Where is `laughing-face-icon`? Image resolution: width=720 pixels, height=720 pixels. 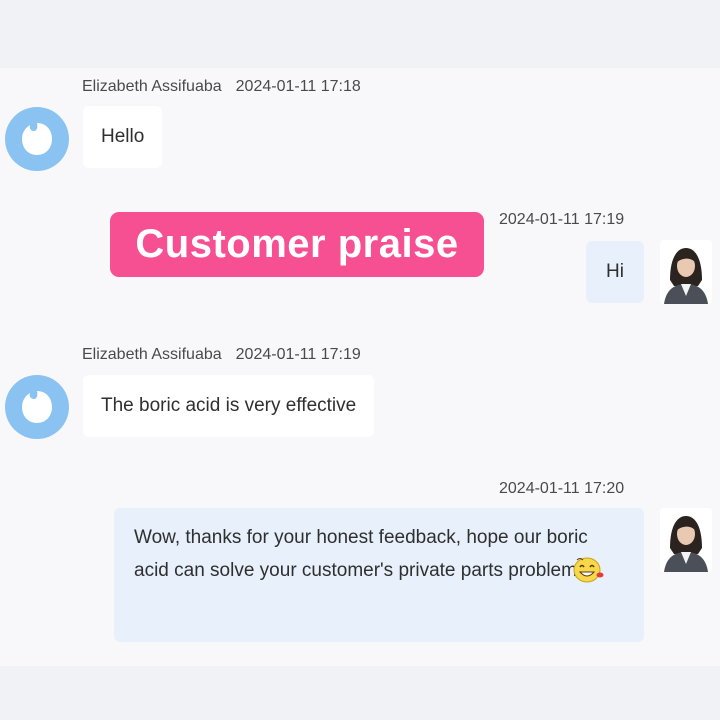 laughing-face-icon is located at coordinates (588, 569).